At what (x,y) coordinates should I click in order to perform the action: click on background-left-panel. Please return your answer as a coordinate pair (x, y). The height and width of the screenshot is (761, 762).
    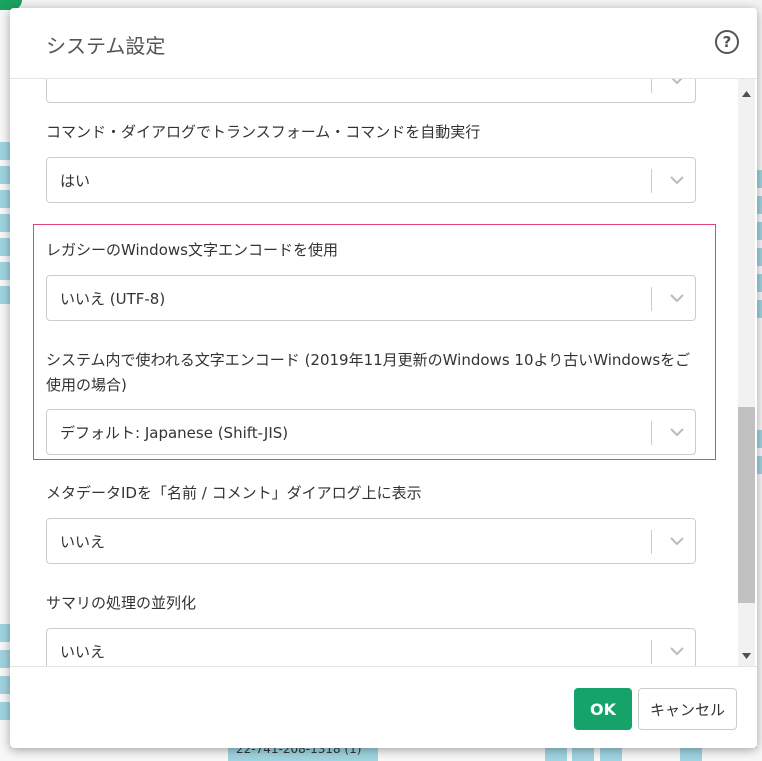
    Looking at the image, I should click on (5, 385).